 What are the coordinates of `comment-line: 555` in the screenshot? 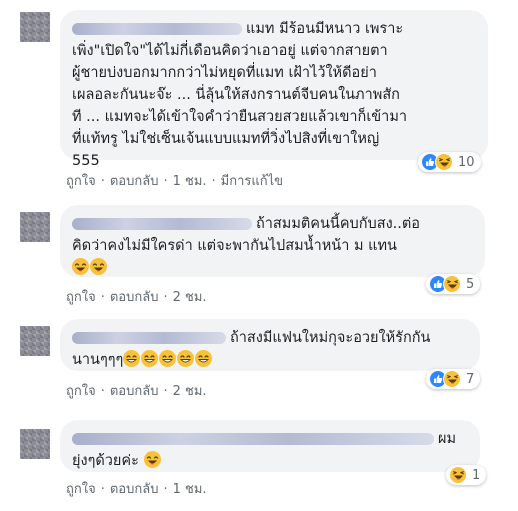 It's located at (86, 161).